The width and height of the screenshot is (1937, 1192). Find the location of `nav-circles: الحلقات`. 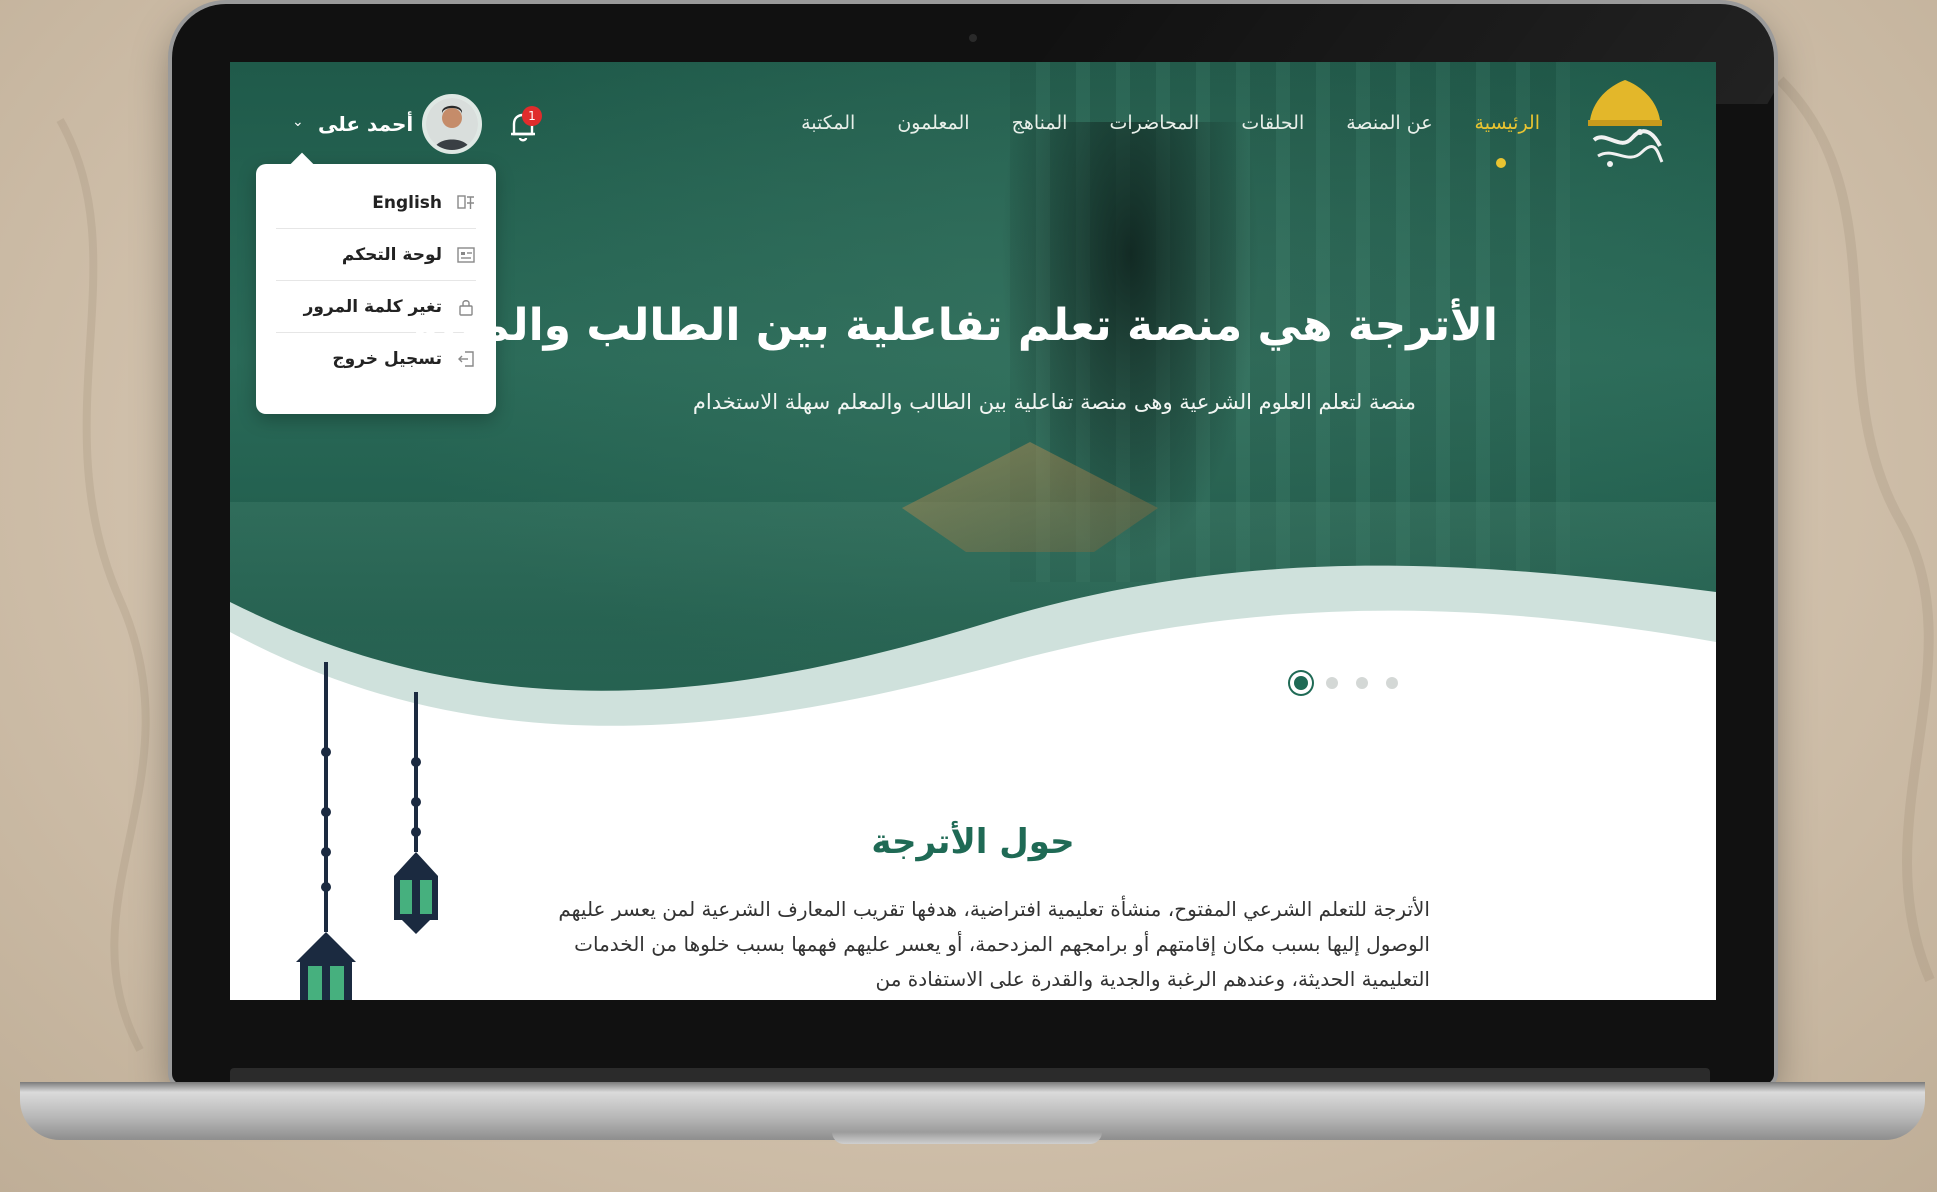

nav-circles: الحلقات is located at coordinates (1272, 123).